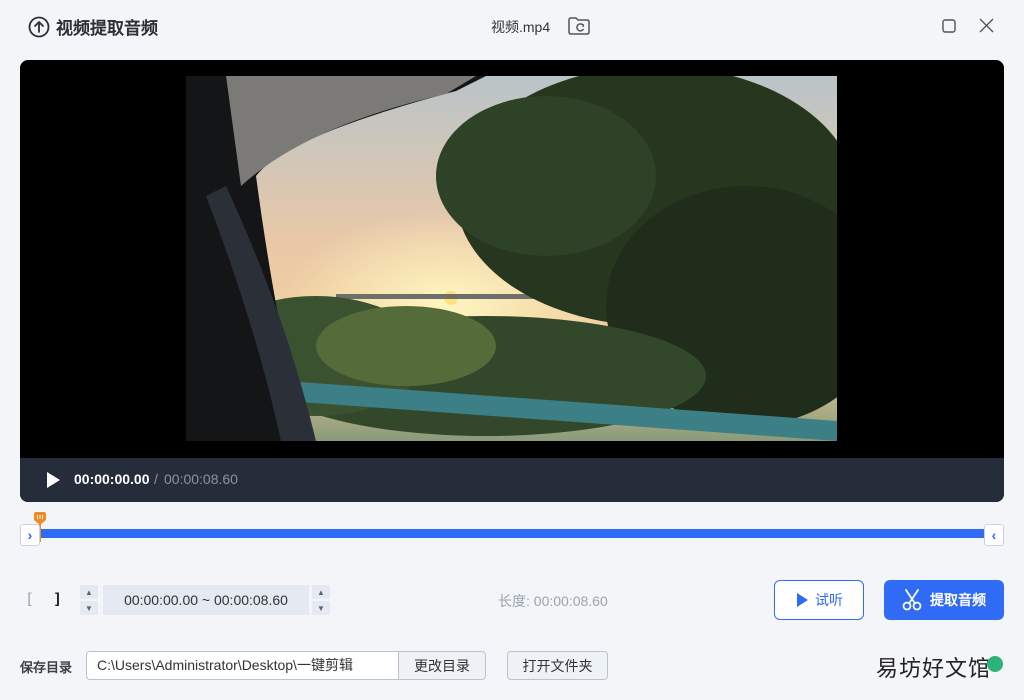 The width and height of the screenshot is (1024, 700). What do you see at coordinates (112, 479) in the screenshot?
I see `current-time: 00:00:00.00` at bounding box center [112, 479].